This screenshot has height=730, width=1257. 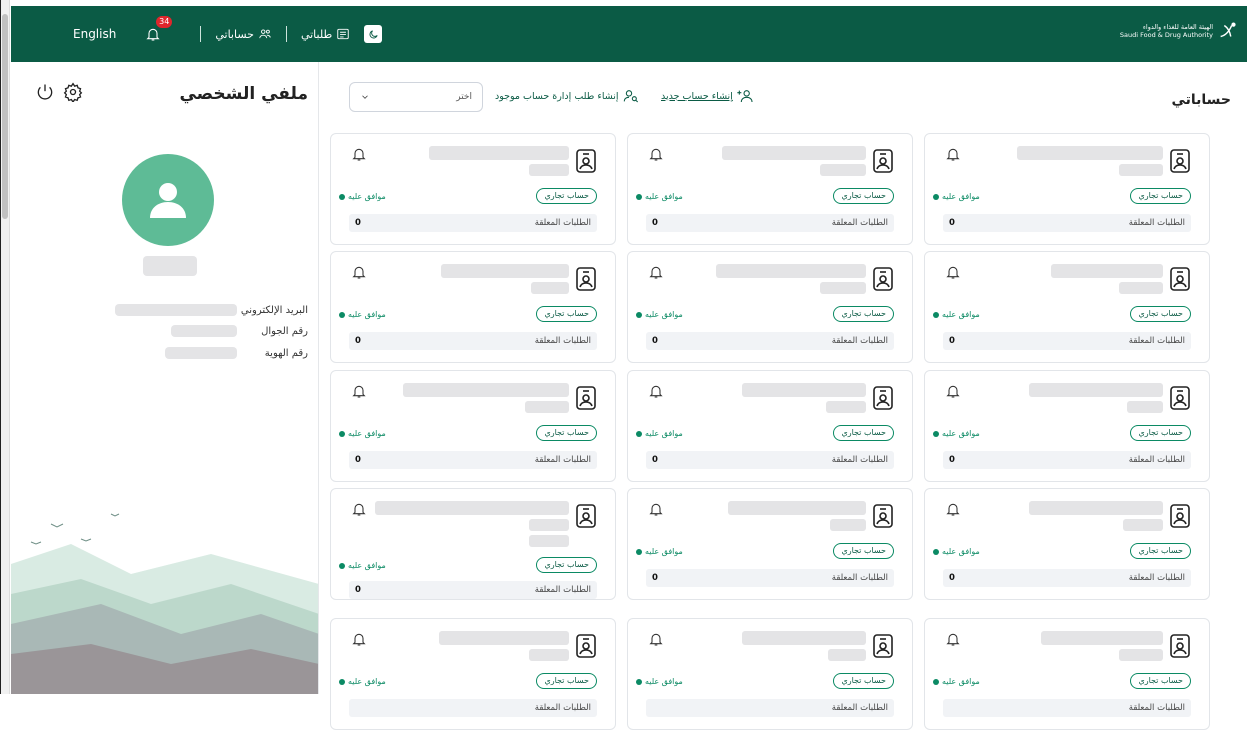 I want to click on nav-my-accounts: حساباتي, so click(x=243, y=34).